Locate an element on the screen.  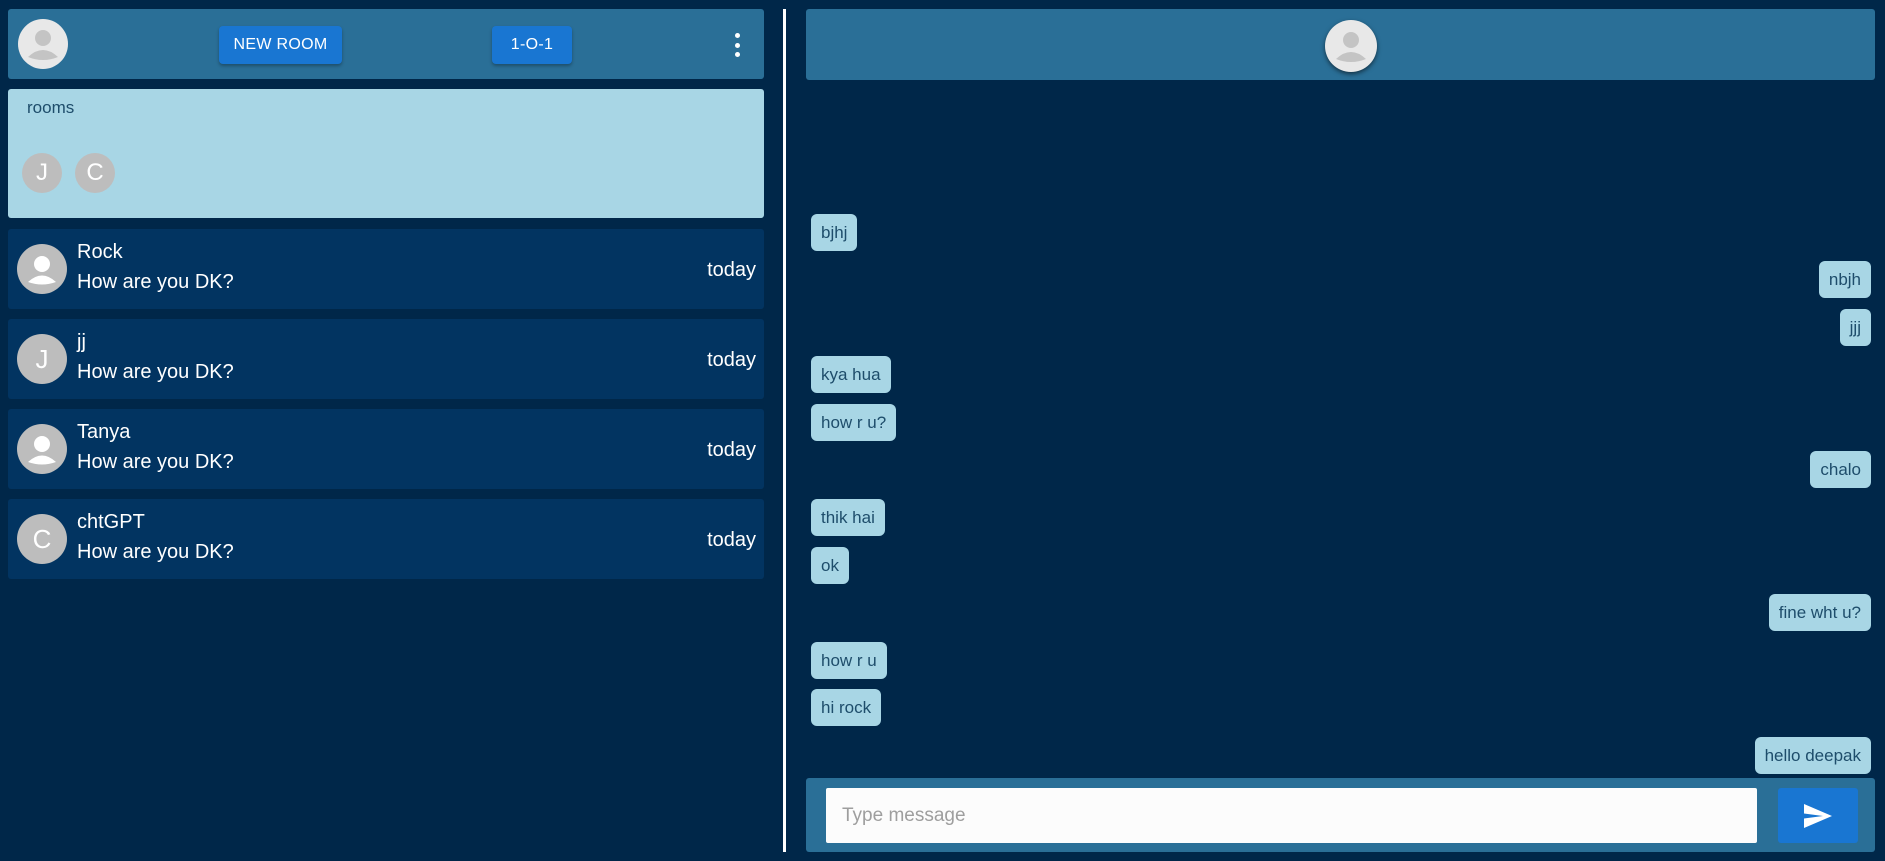
rooms-label: rooms is located at coordinates (51, 107).